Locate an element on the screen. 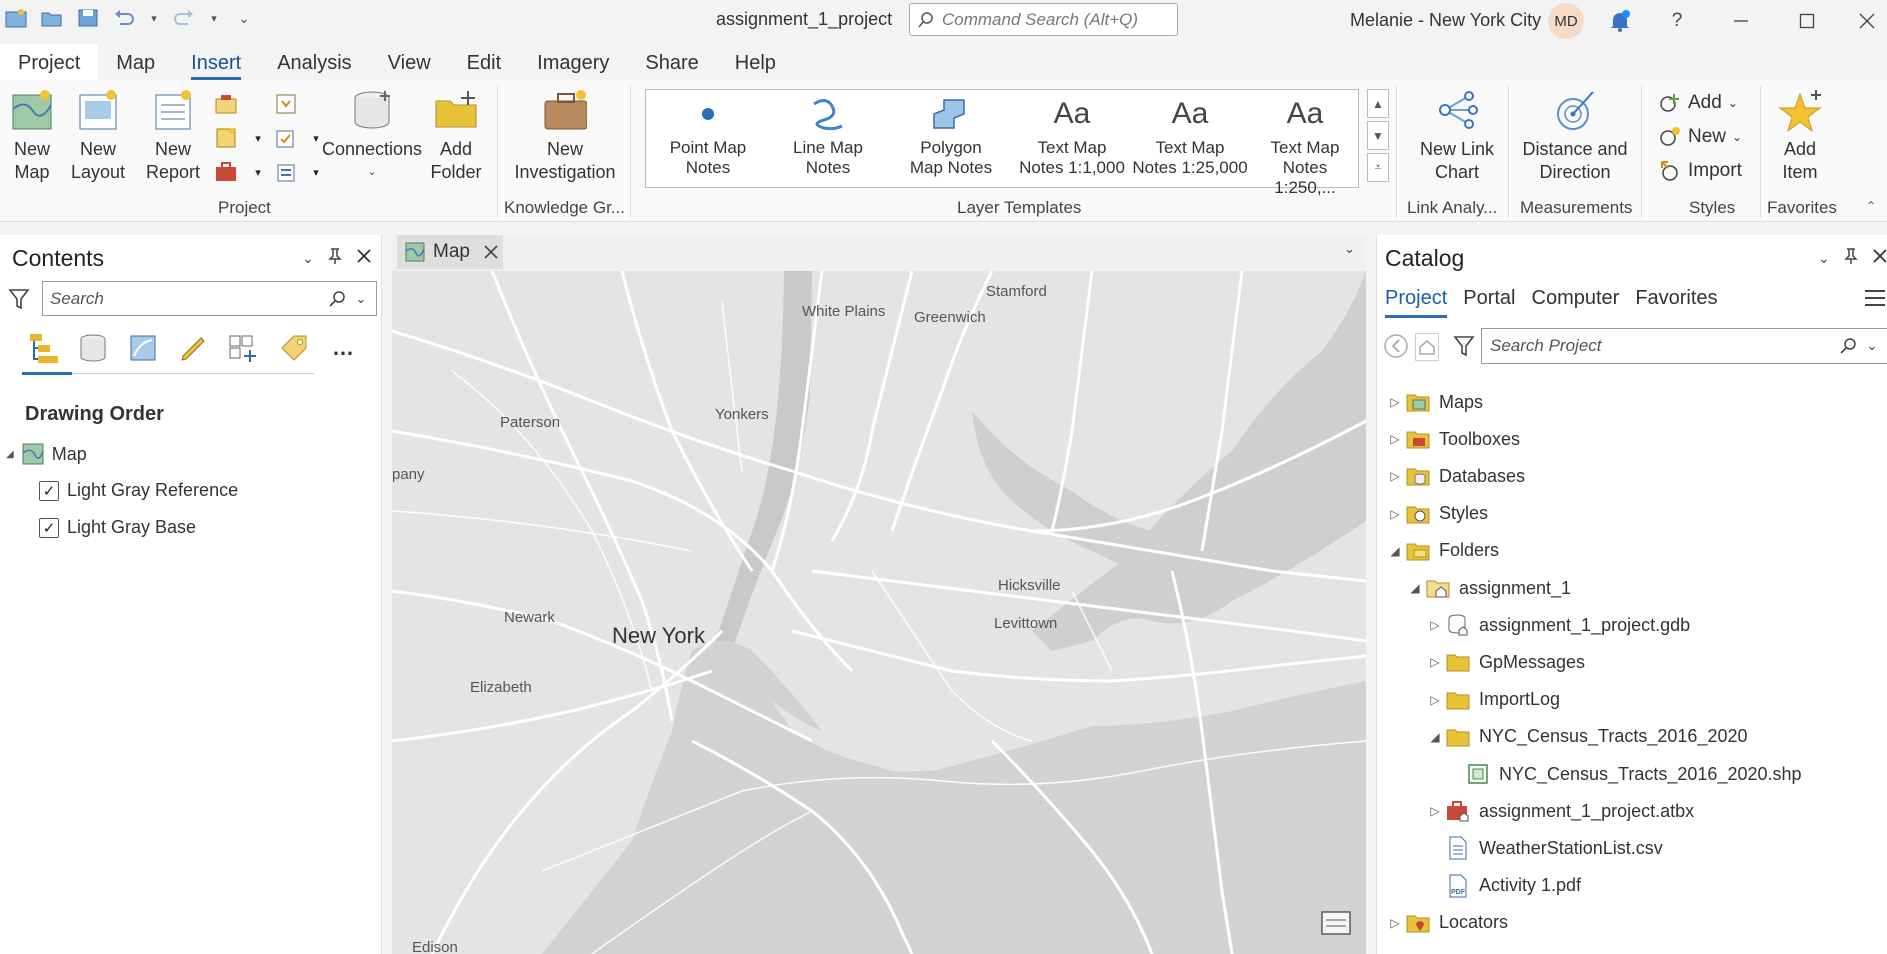 This screenshot has height=954, width=1887. add-notebook-icon is located at coordinates (226, 138).